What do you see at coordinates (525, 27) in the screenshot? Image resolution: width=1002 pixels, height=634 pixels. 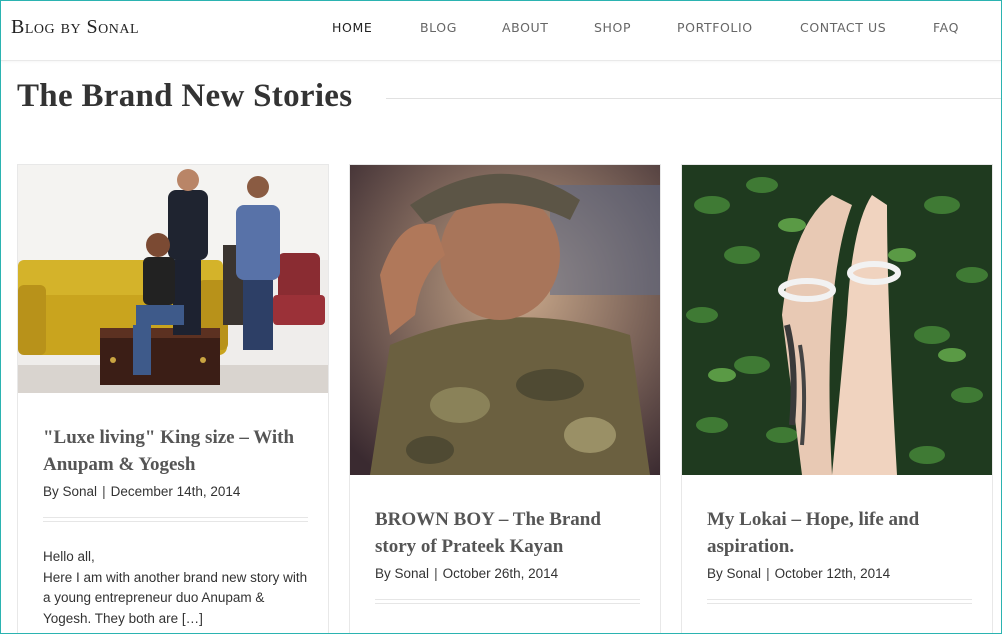 I see `nav-about: ABOUT` at bounding box center [525, 27].